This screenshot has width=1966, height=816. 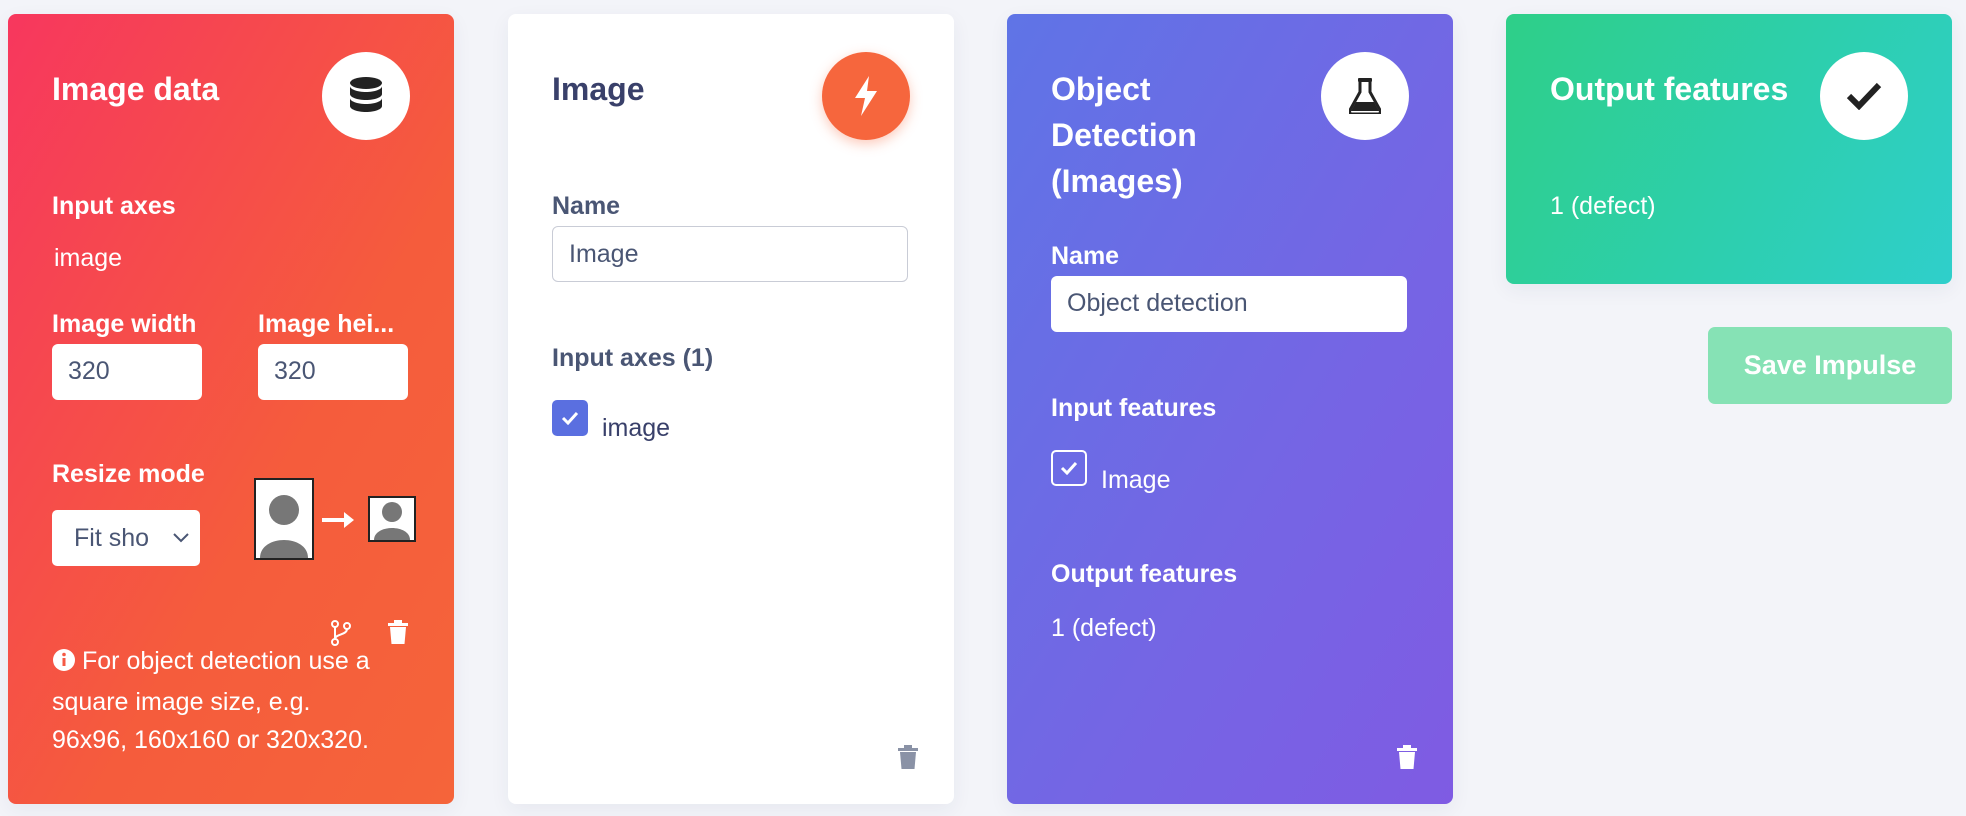 I want to click on image-name-label: Name, so click(x=586, y=206).